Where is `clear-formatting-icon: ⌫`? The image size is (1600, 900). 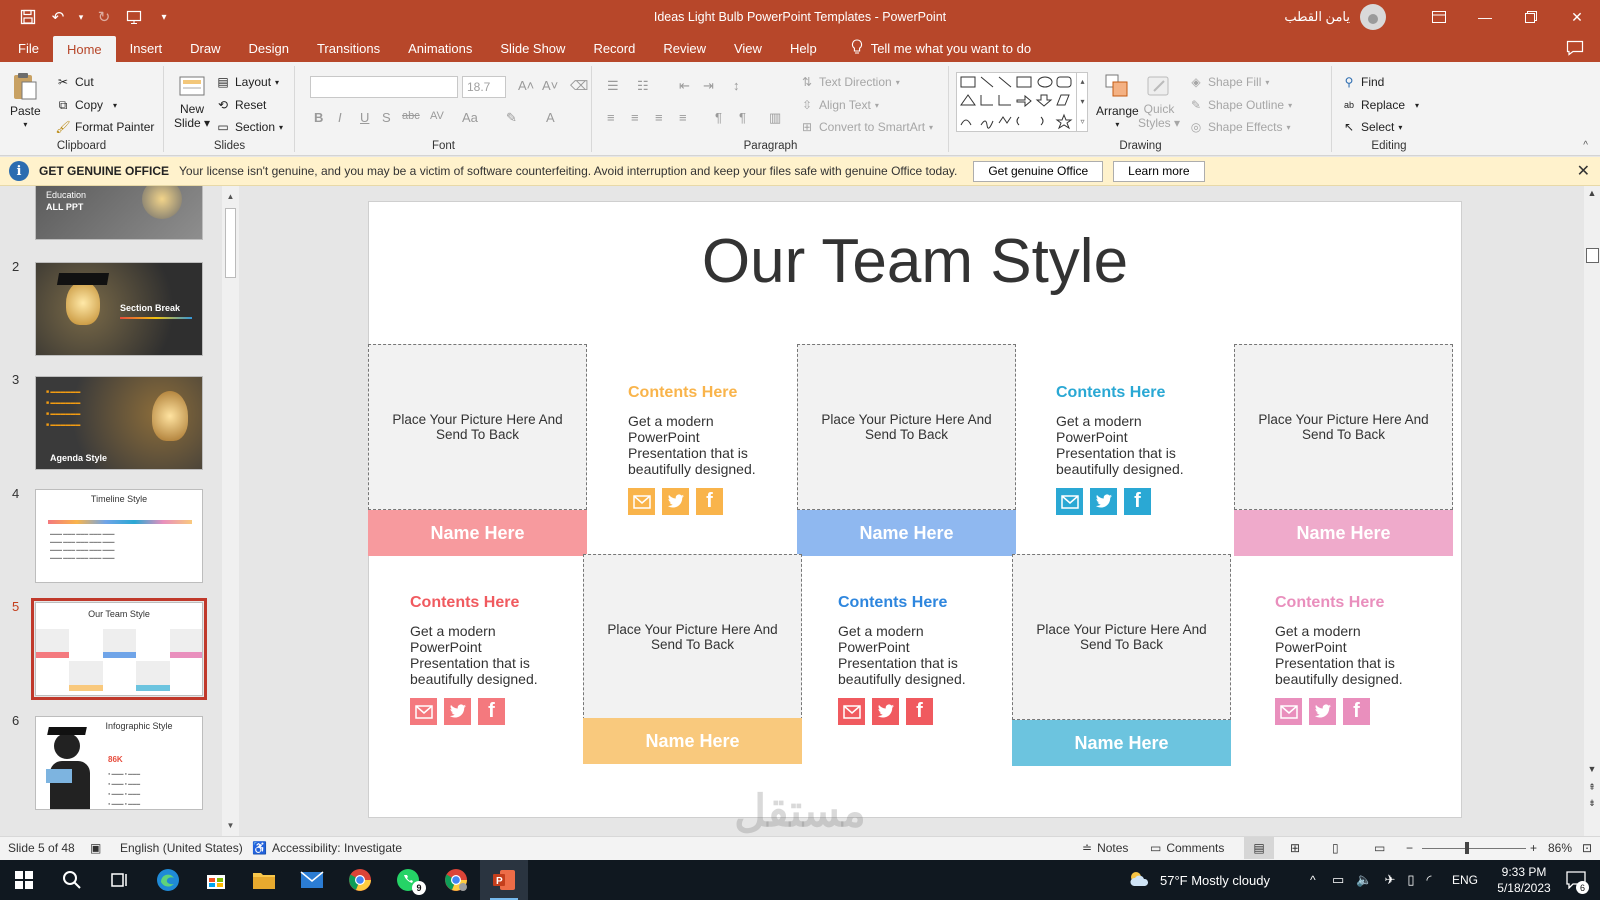 clear-formatting-icon: ⌫ is located at coordinates (579, 86).